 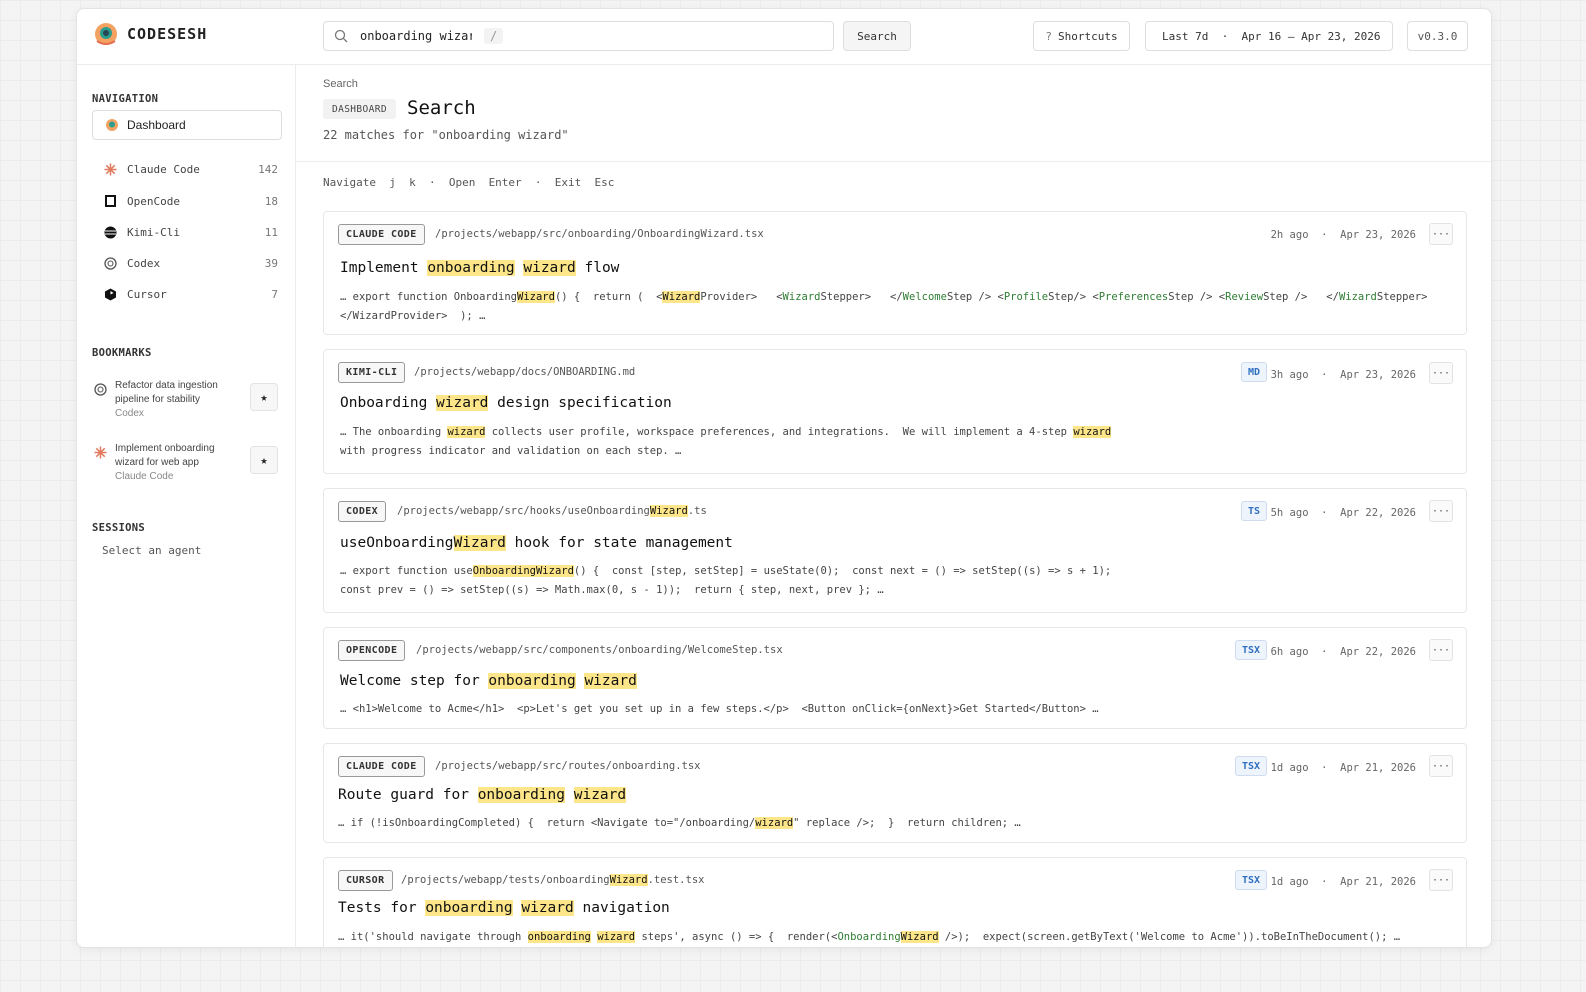 What do you see at coordinates (156, 125) in the screenshot?
I see `sidebar-item-label: Dashboard` at bounding box center [156, 125].